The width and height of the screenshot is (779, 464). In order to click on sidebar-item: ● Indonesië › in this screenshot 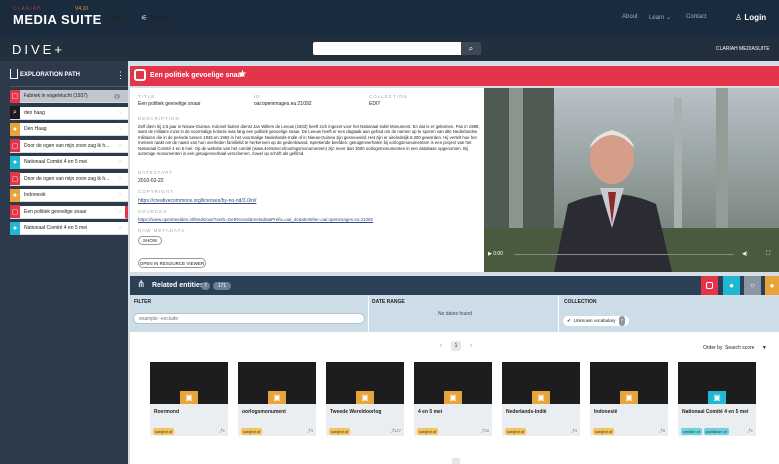, I will do `click(69, 195)`.